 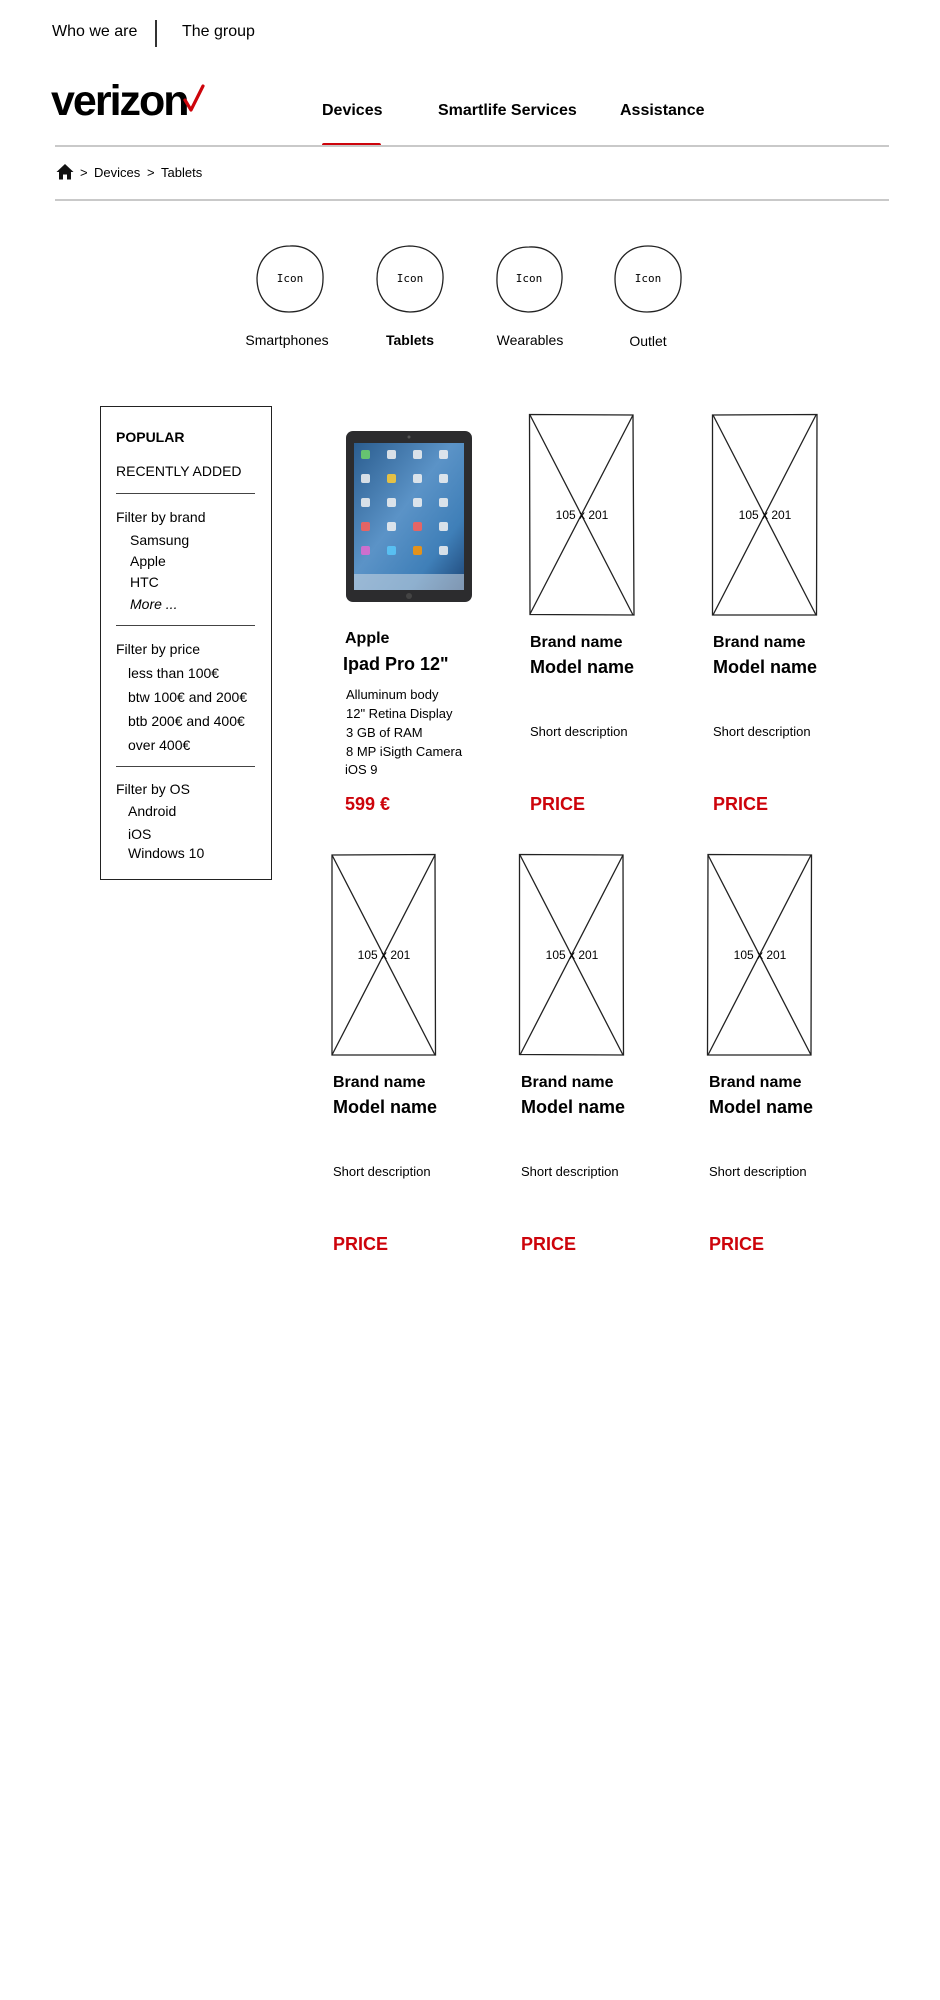 I want to click on product-spec: Alluminum body, so click(x=392, y=694).